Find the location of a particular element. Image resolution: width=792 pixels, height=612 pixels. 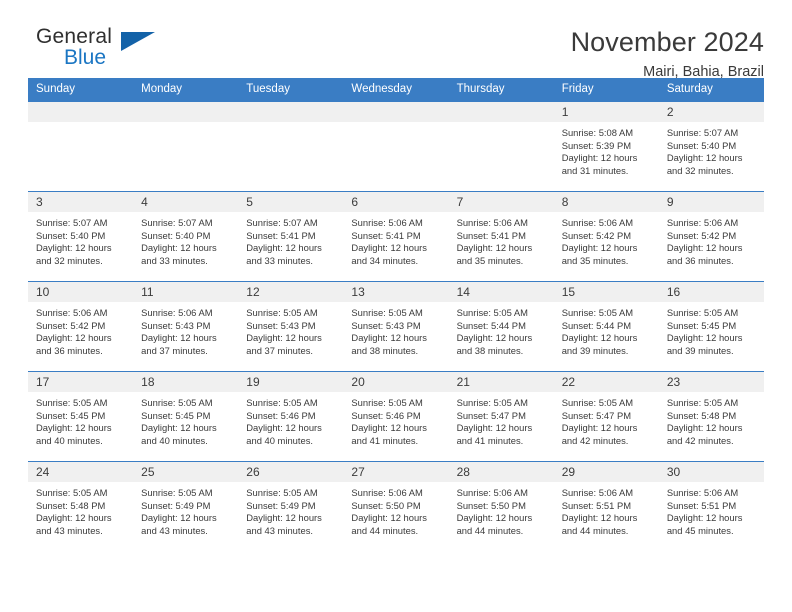

day-daylight-text: and 42 minutes. is located at coordinates (700, 440).